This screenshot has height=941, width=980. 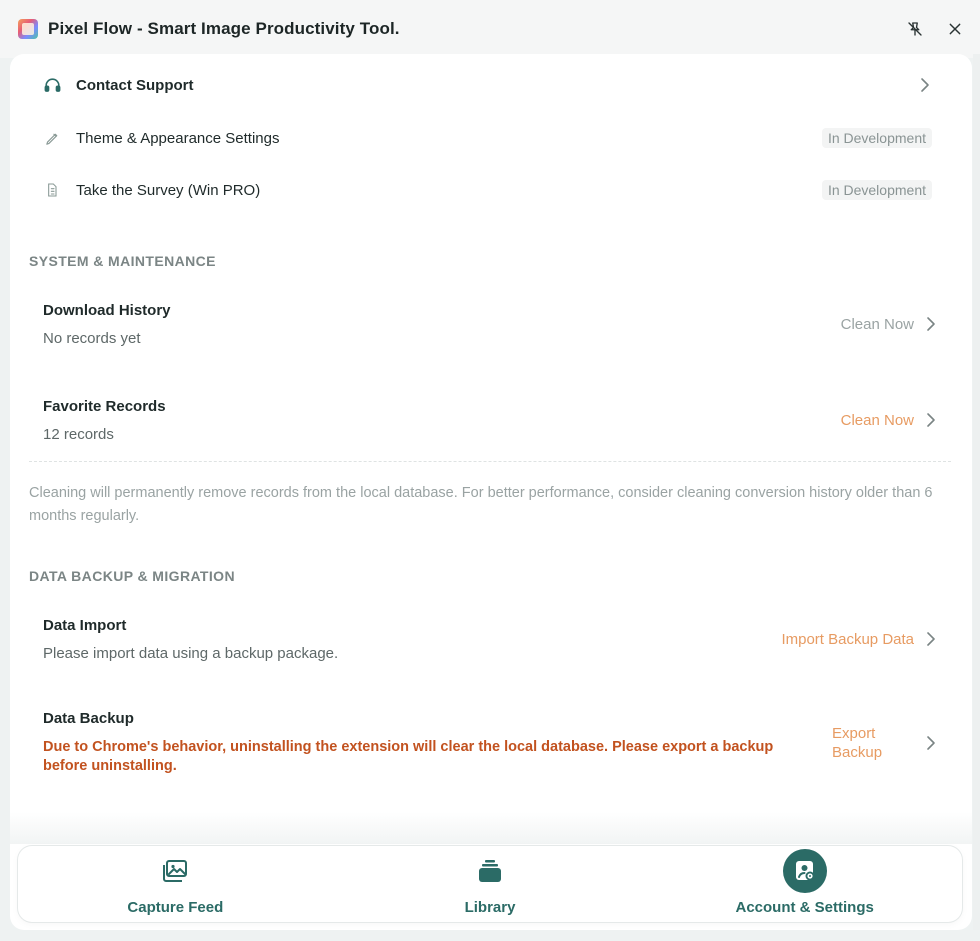 I want to click on clean-favorite-records-button: Clean Now, so click(x=877, y=420).